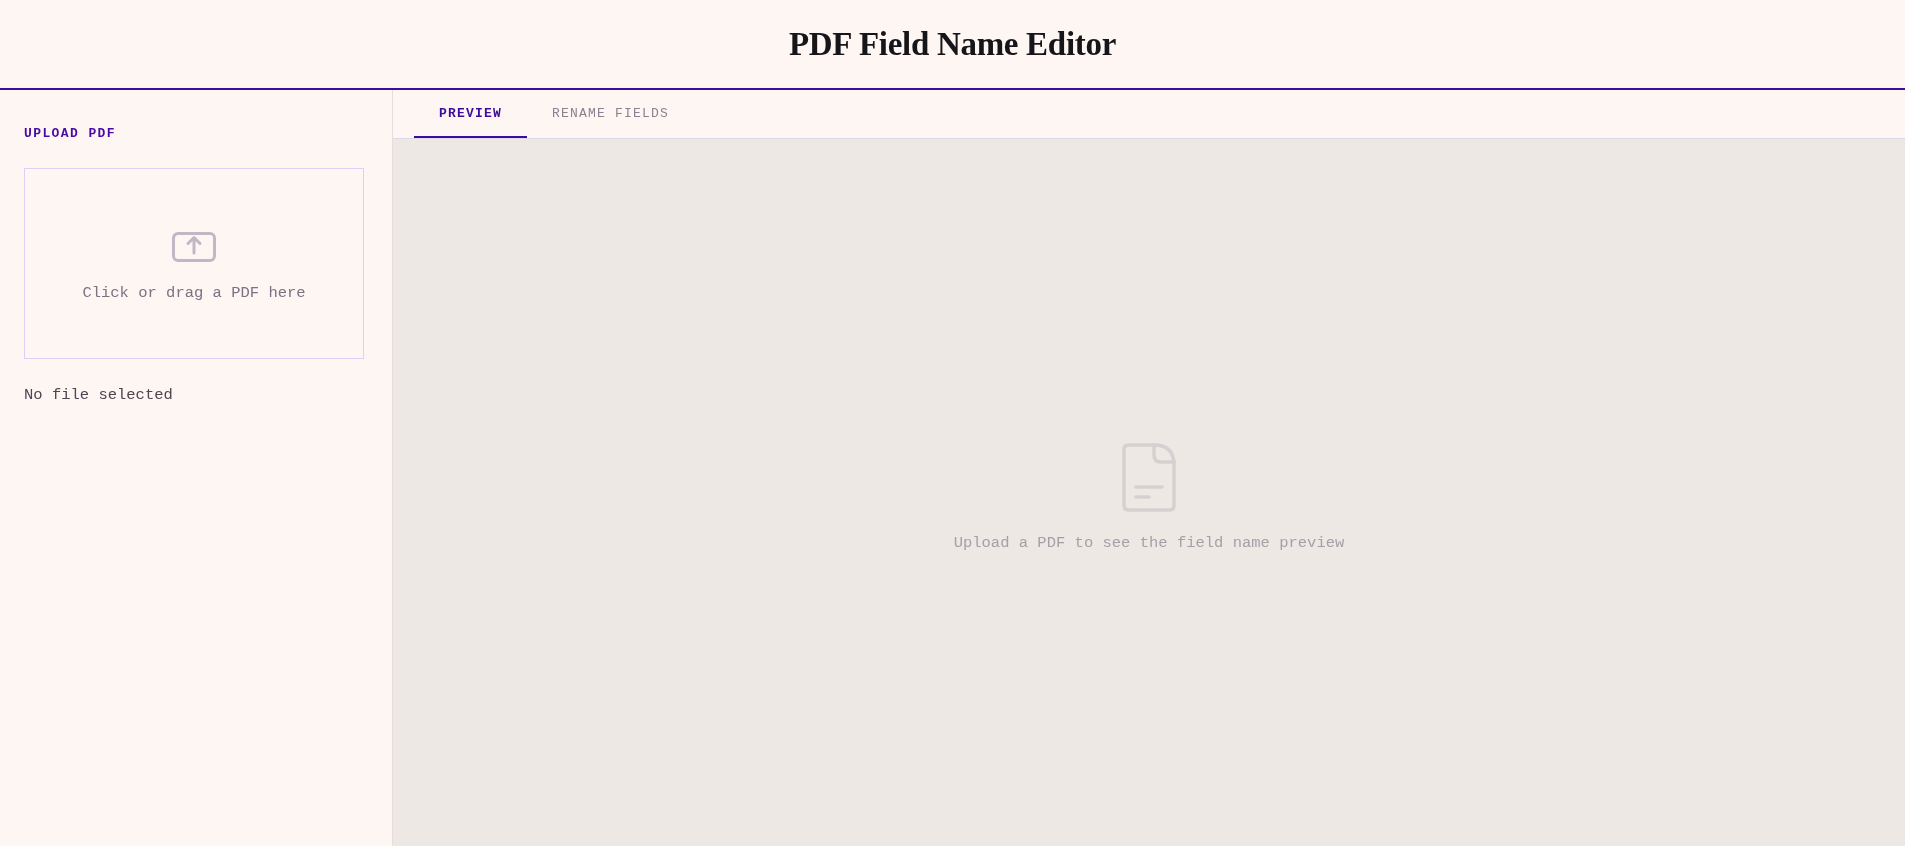 The height and width of the screenshot is (846, 1905). I want to click on empty-preview-message: Upload a PDF to see the field name preview, so click(1149, 543).